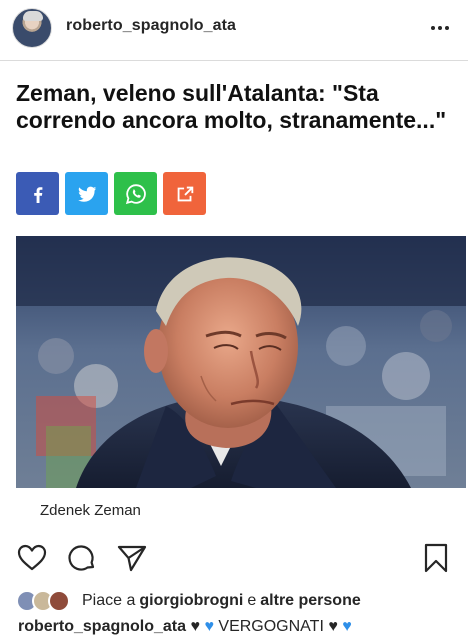 The image size is (468, 640). I want to click on header-divider, so click(234, 60).